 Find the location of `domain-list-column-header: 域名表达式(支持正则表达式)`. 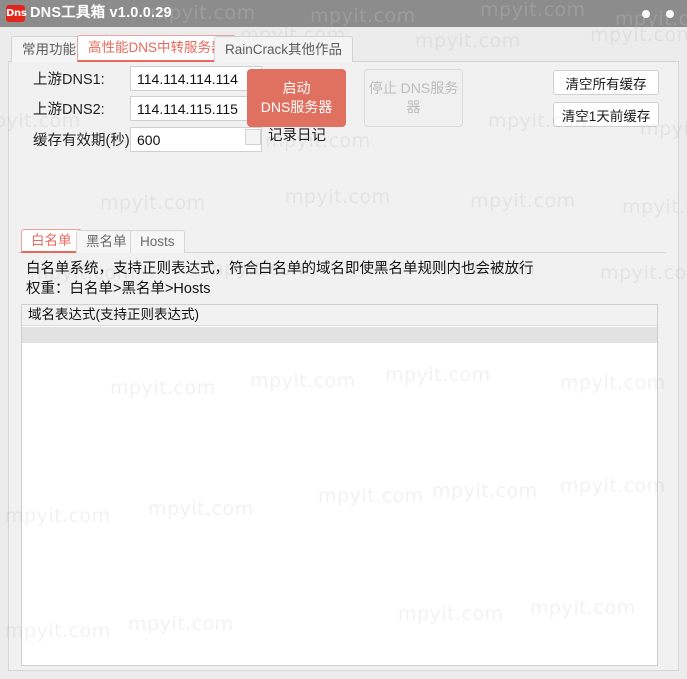

domain-list-column-header: 域名表达式(支持正则表达式) is located at coordinates (339, 315).